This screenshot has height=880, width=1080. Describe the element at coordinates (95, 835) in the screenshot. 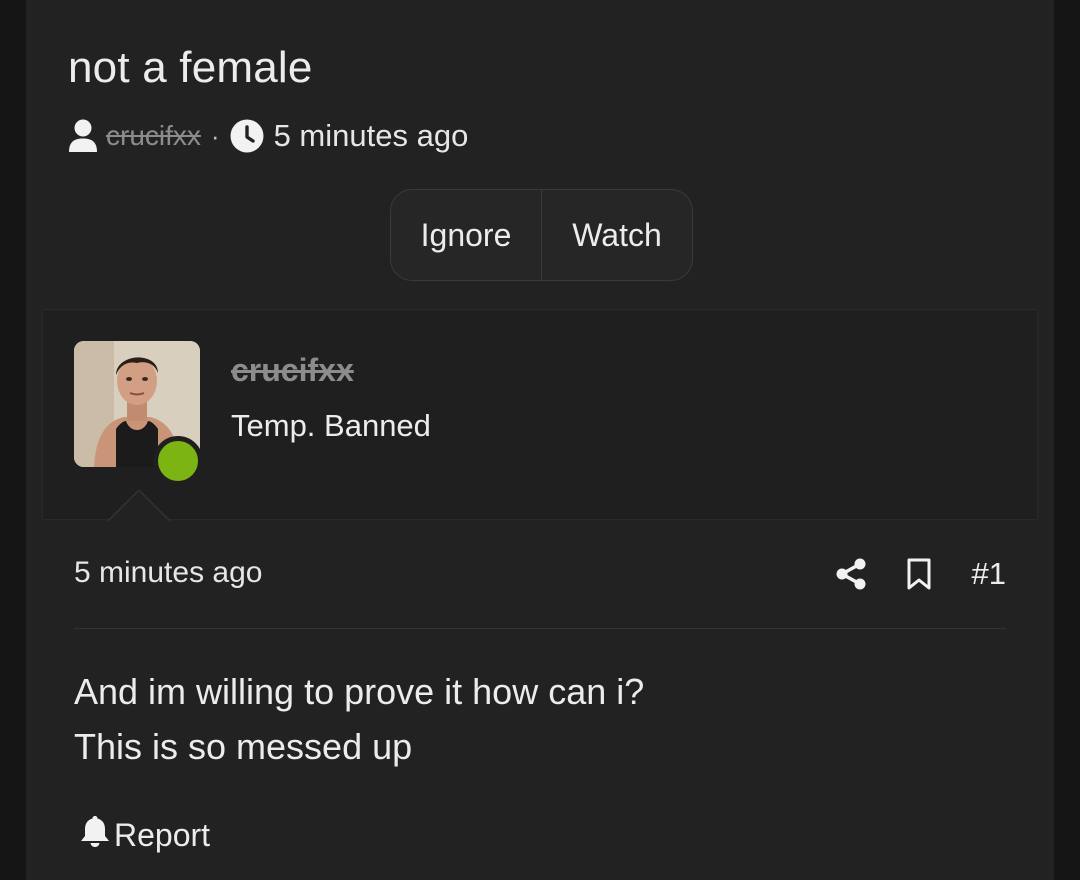

I see `bell-icon` at that location.